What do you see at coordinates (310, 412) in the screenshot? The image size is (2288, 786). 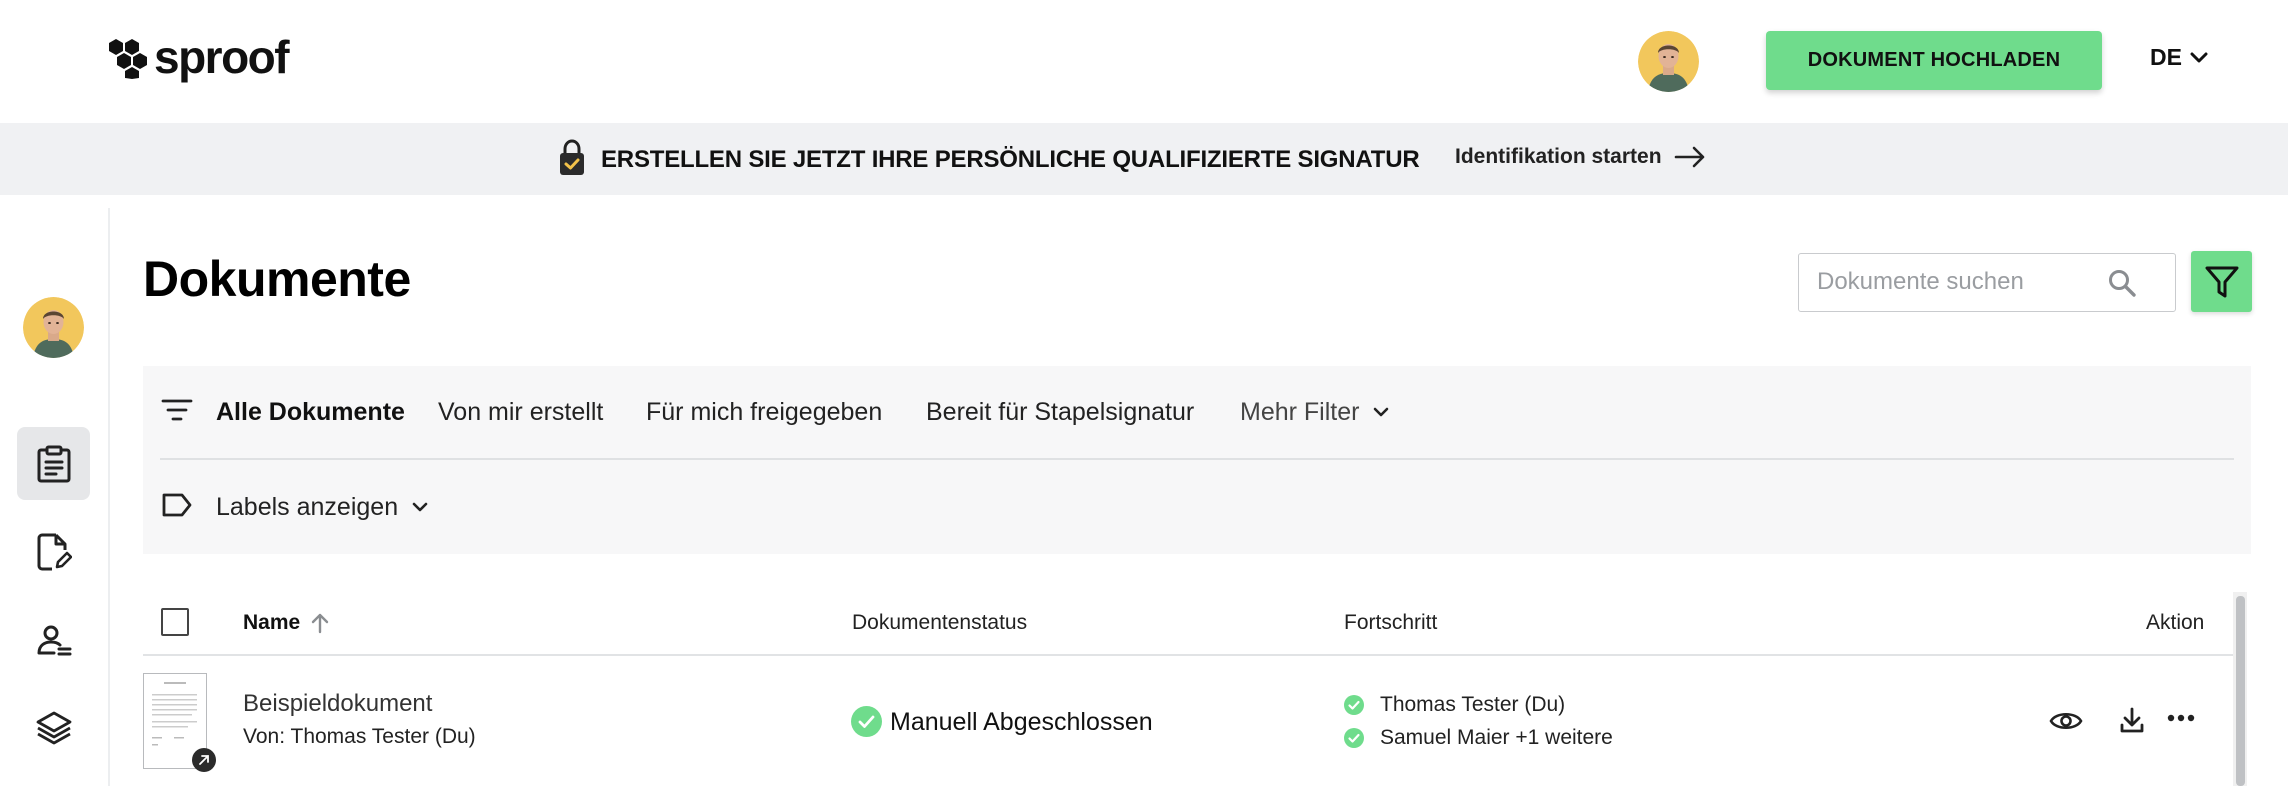 I see `tab-all-documents: Alle Dokumente` at bounding box center [310, 412].